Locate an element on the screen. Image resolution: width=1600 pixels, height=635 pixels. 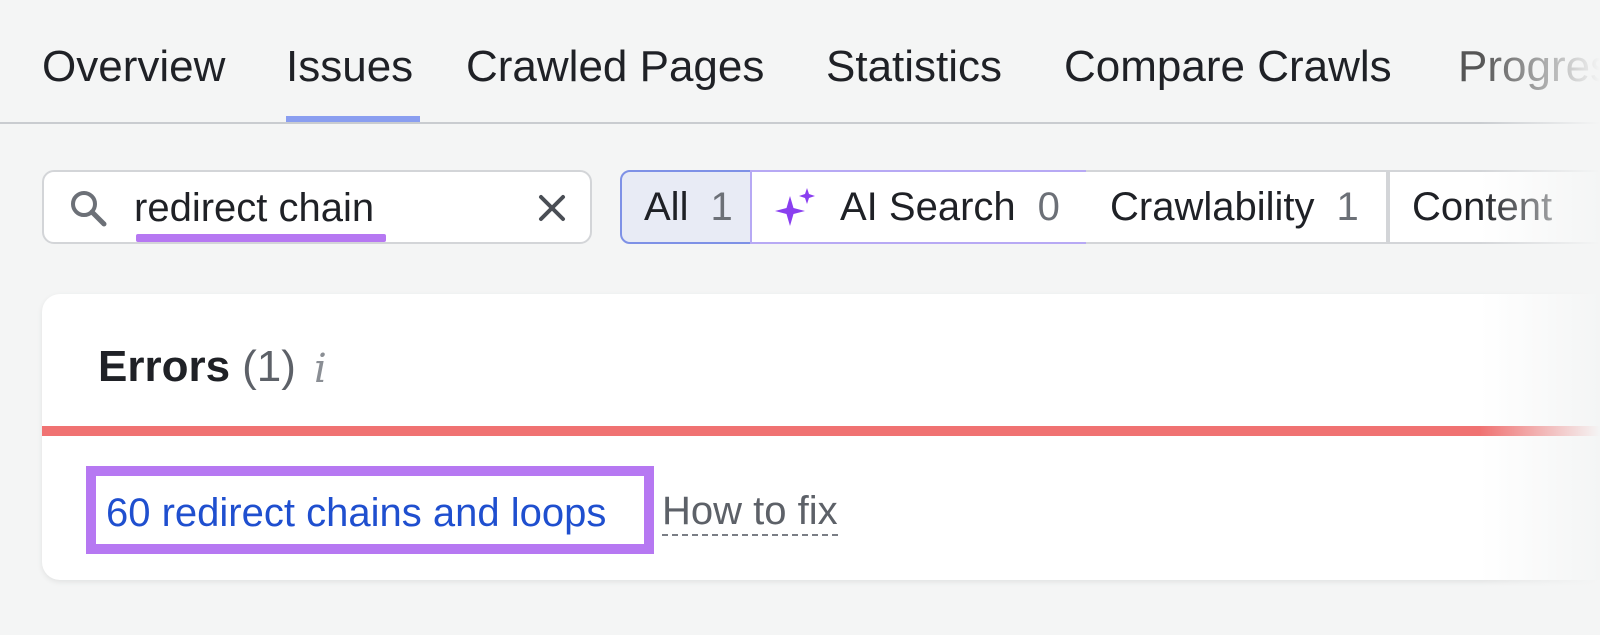
filter-ai-search: AI Search 0 is located at coordinates (919, 207).